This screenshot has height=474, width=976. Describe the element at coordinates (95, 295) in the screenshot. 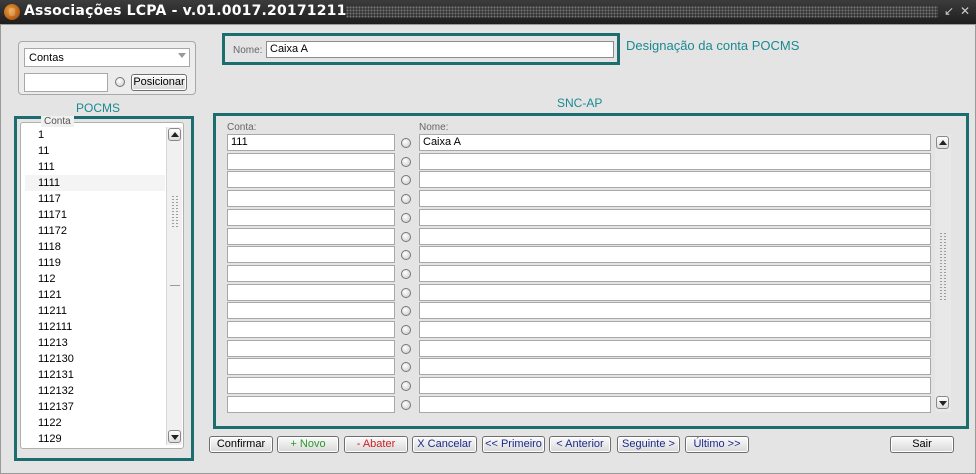

I see `pocms-list-item: 1121` at that location.